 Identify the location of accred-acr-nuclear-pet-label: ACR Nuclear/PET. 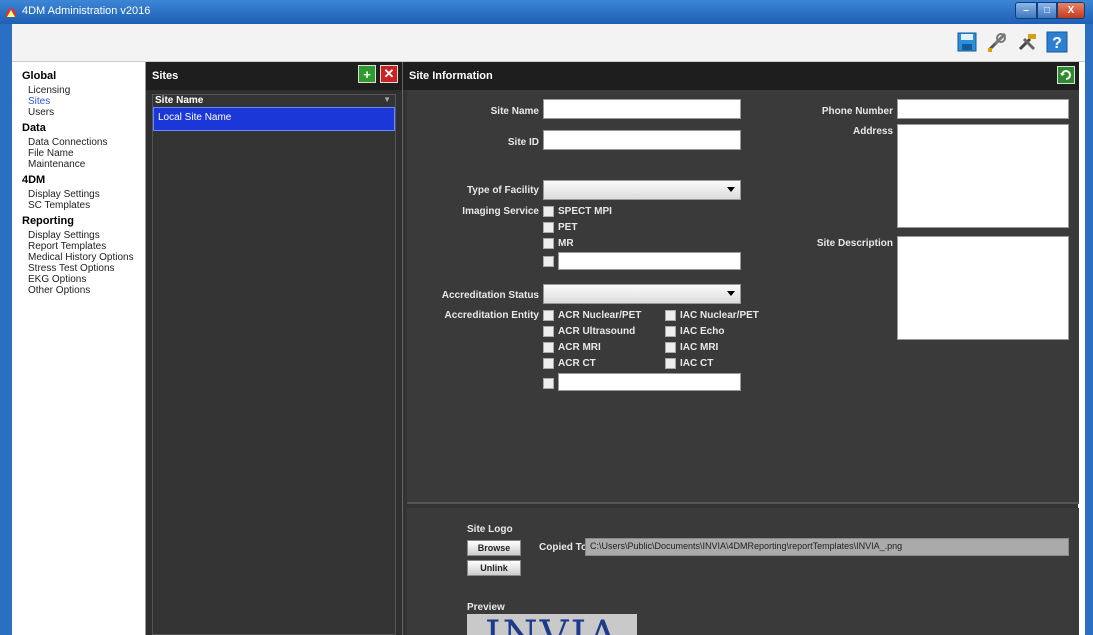
(600, 315).